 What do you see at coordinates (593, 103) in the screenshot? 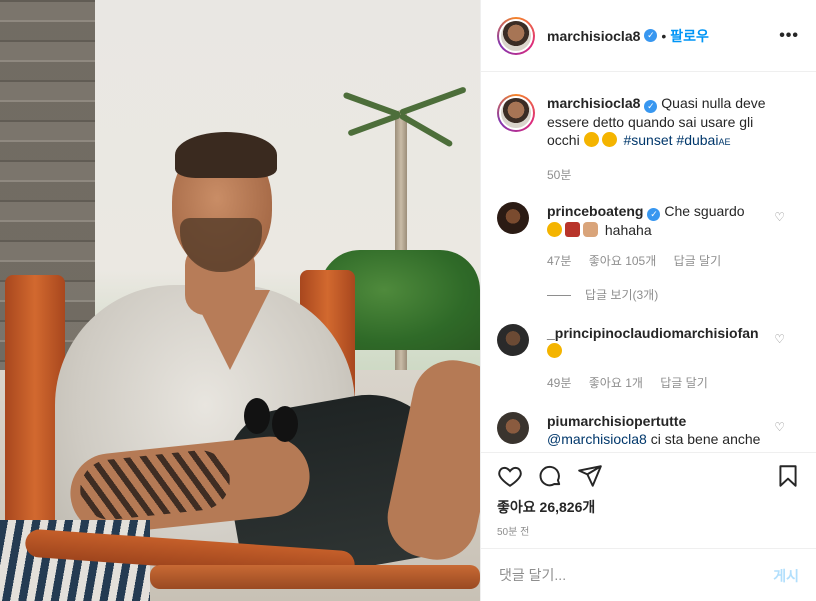
I see `caption-username: marchisiocla8` at bounding box center [593, 103].